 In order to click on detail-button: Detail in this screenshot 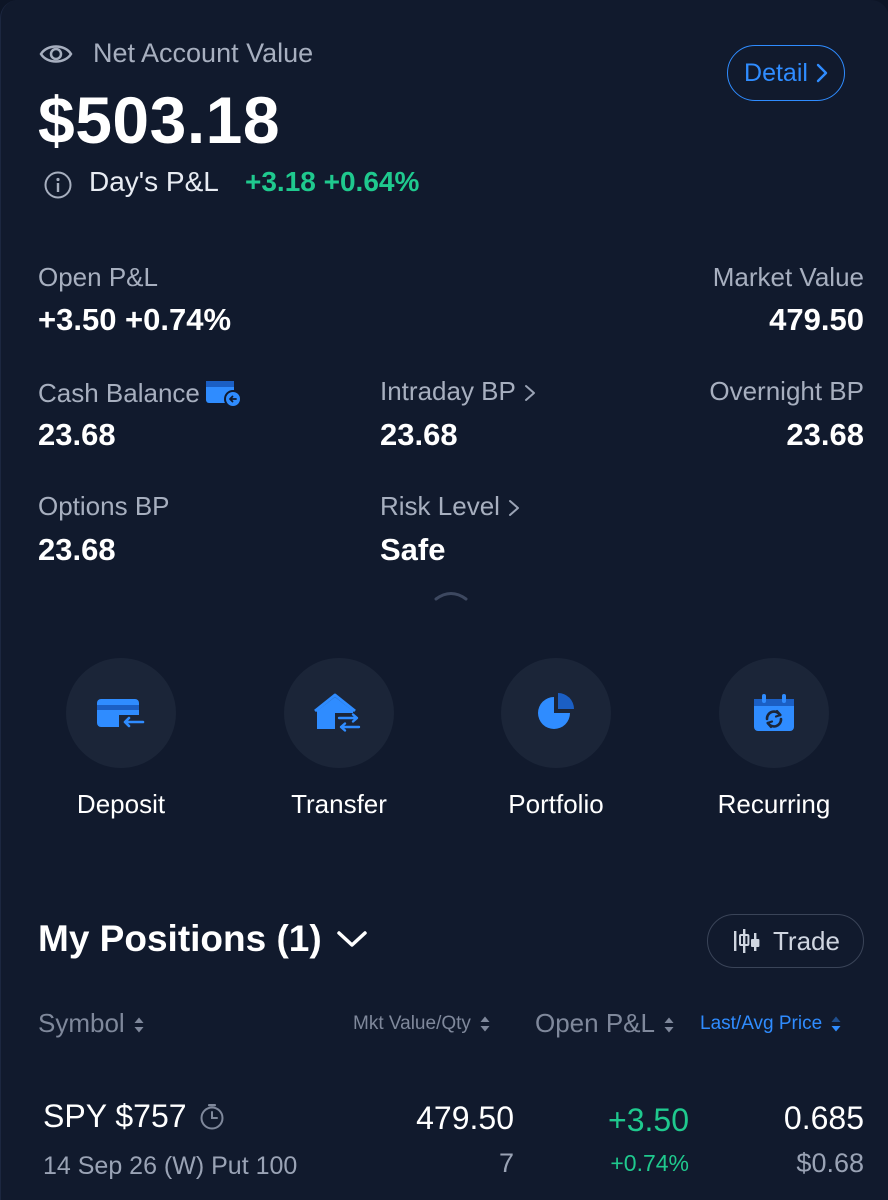, I will do `click(786, 73)`.